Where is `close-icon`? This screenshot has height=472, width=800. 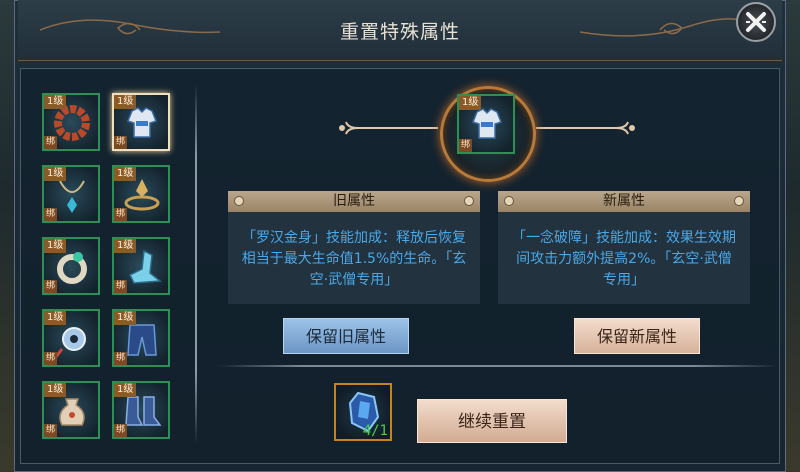 close-icon is located at coordinates (756, 22).